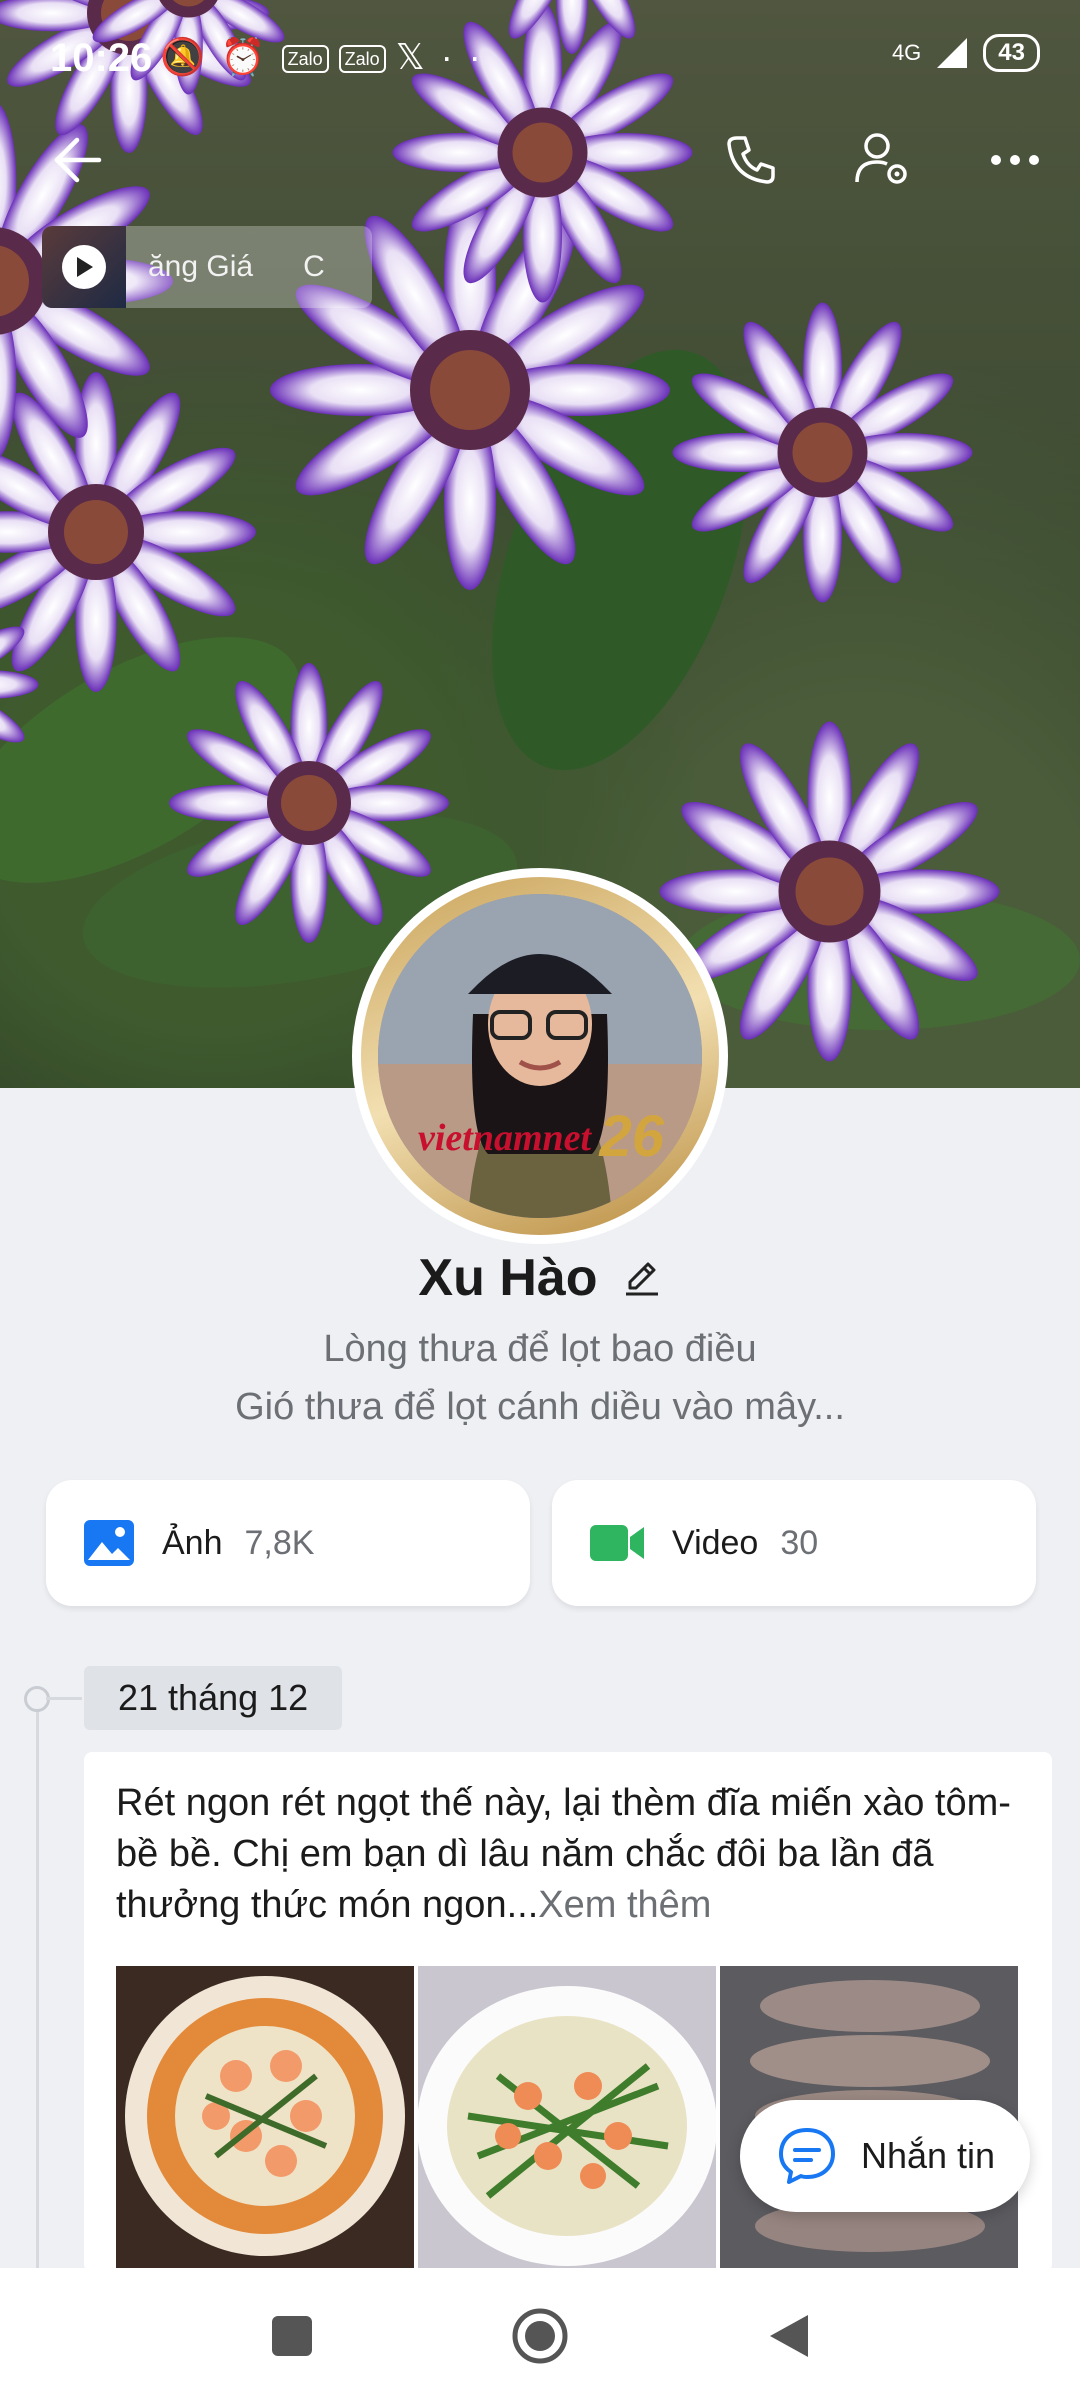  What do you see at coordinates (1011, 53) in the screenshot?
I see `battery-indicator: 43` at bounding box center [1011, 53].